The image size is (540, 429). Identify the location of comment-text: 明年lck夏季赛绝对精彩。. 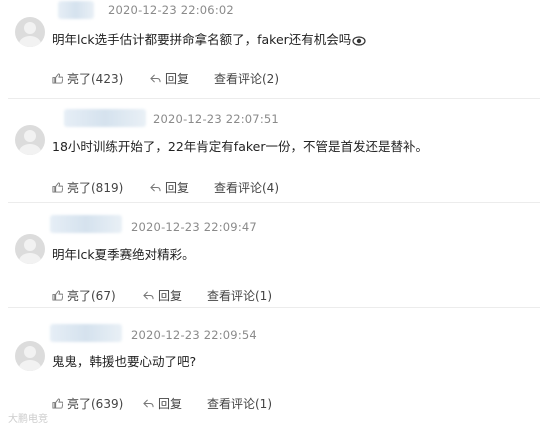
(123, 254).